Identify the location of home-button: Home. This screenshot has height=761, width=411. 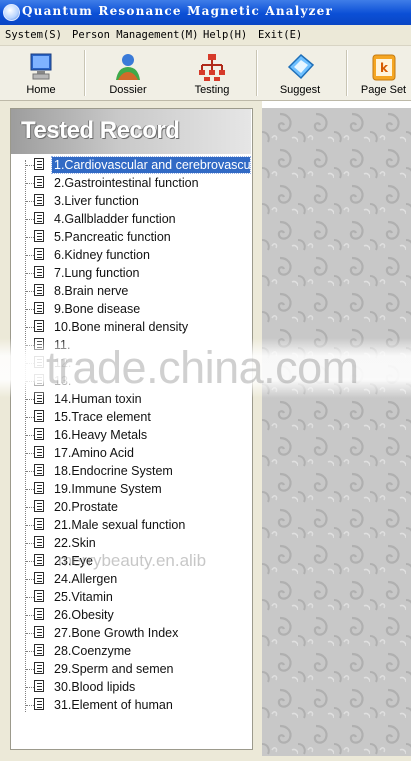
(41, 73).